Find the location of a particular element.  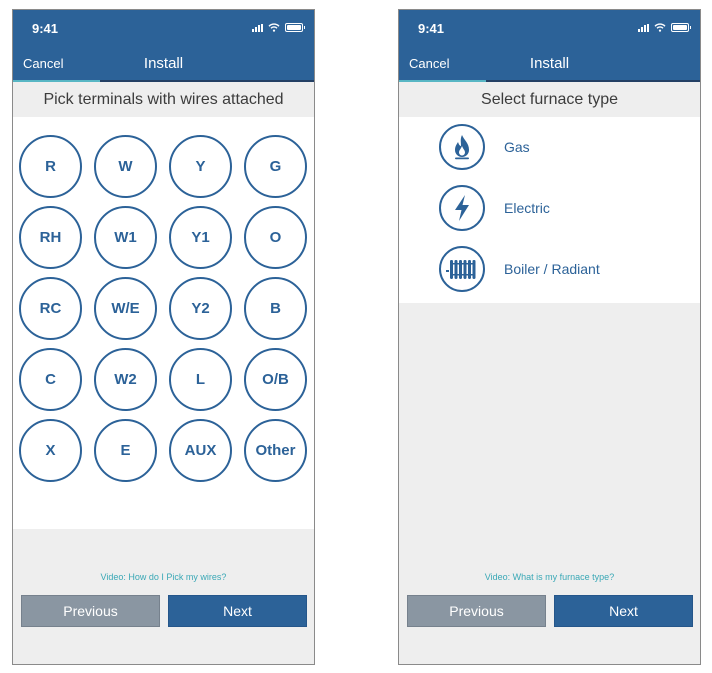

terminal-button: RC is located at coordinates (50, 308).